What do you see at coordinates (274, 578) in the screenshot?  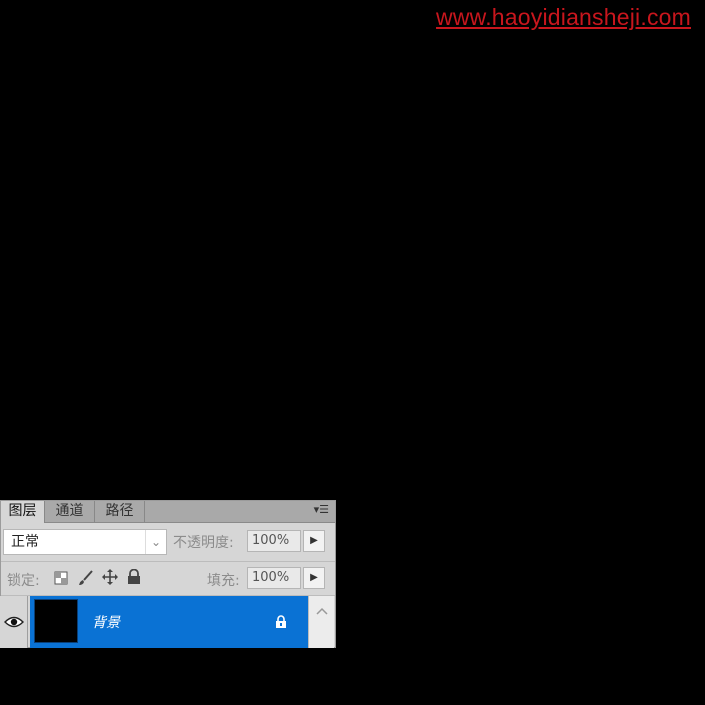 I see `fill-input: 100%` at bounding box center [274, 578].